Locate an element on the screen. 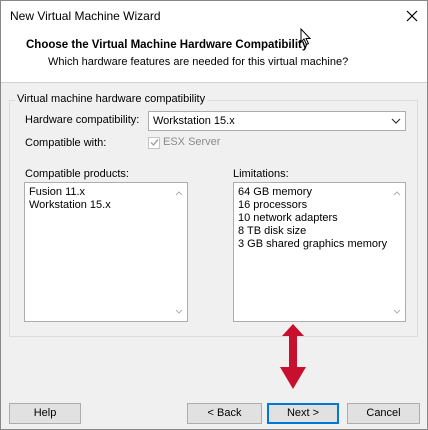  next-button: Next > is located at coordinates (303, 413).